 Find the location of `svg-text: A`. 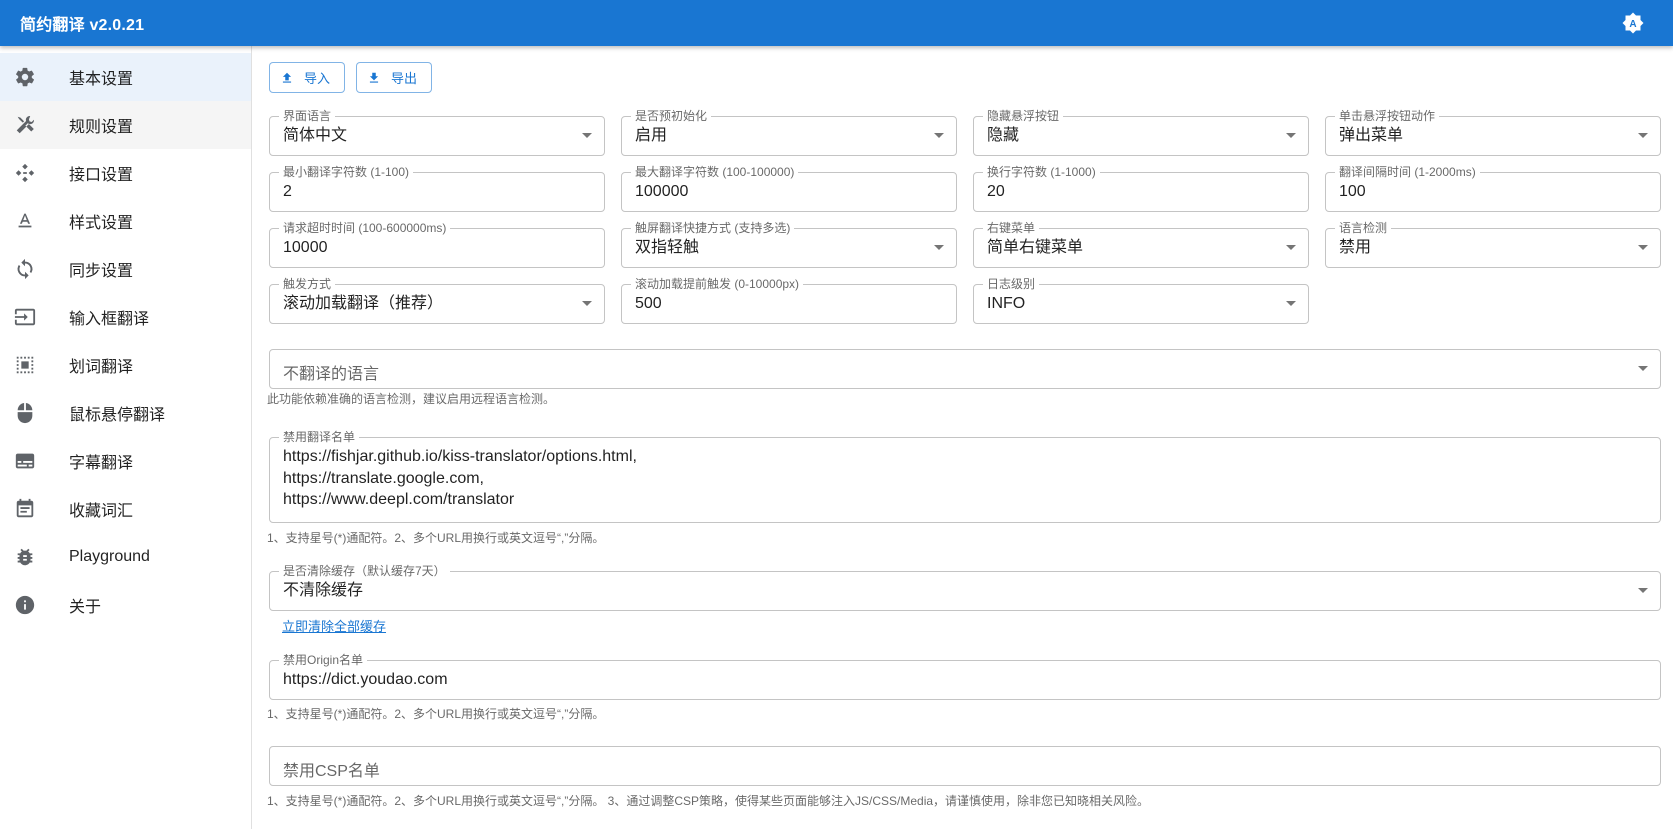

svg-text: A is located at coordinates (1632, 24).